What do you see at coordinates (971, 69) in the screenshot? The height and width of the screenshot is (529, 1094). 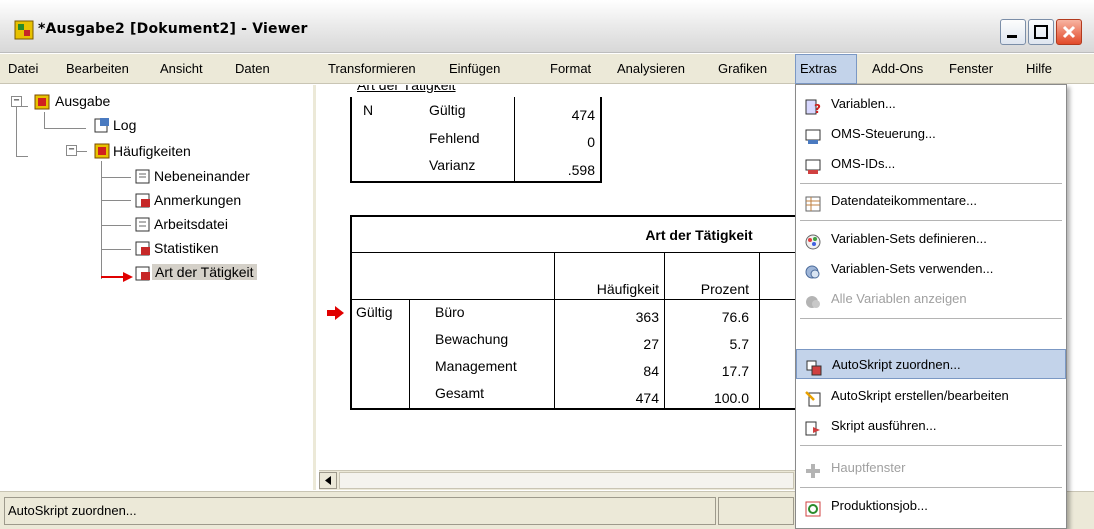 I see `menu-fenster: Fenster` at bounding box center [971, 69].